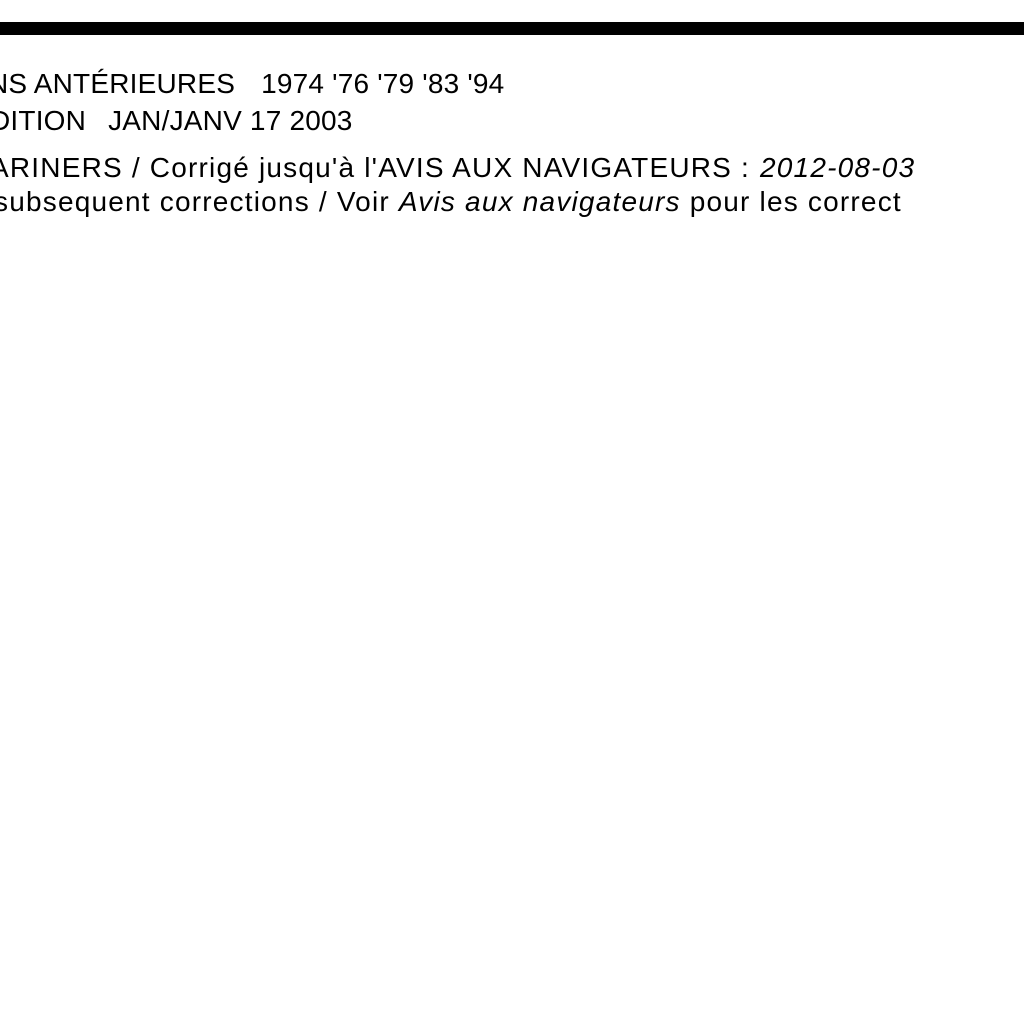 This screenshot has height=1024, width=1024. Describe the element at coordinates (195, 201) in the screenshot. I see `subsequent-corrections-label: subsequent corrections / Voir` at that location.